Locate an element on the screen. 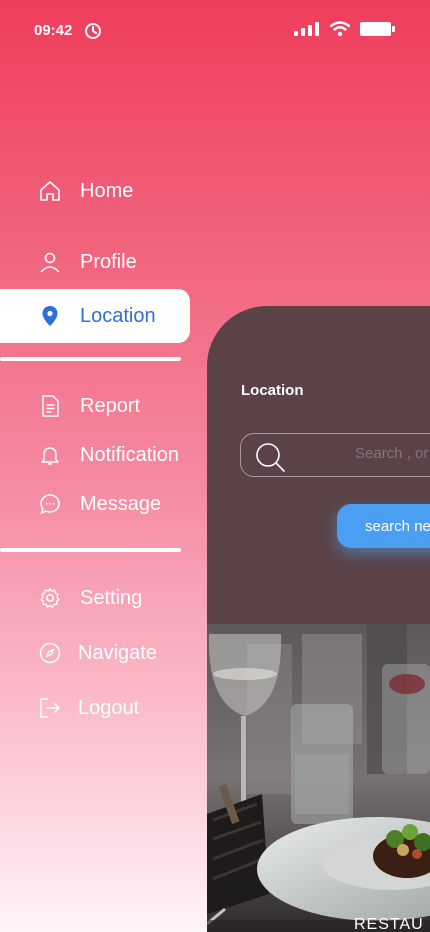  photo-caption: RESTAU is located at coordinates (389, 924).